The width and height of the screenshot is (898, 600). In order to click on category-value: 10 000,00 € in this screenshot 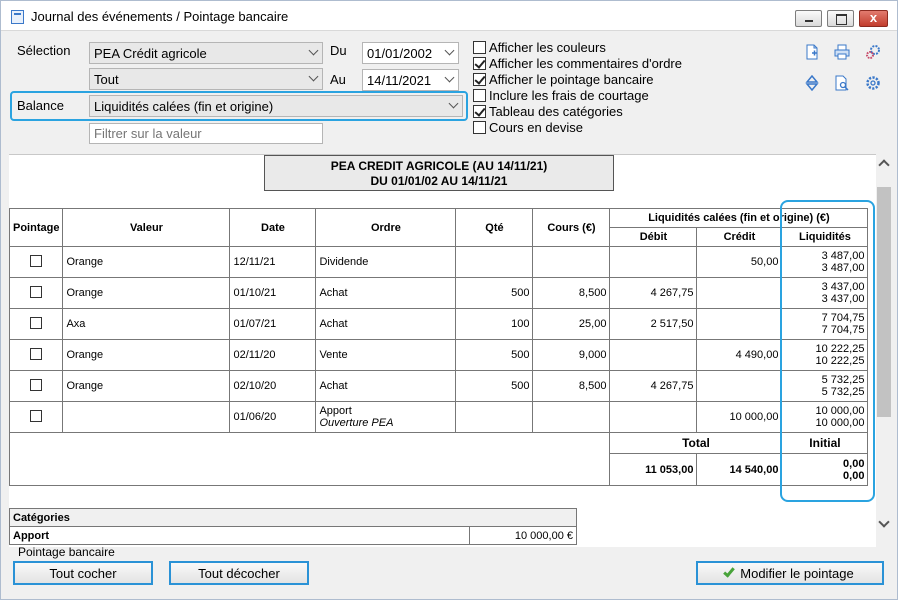, I will do `click(523, 535)`.